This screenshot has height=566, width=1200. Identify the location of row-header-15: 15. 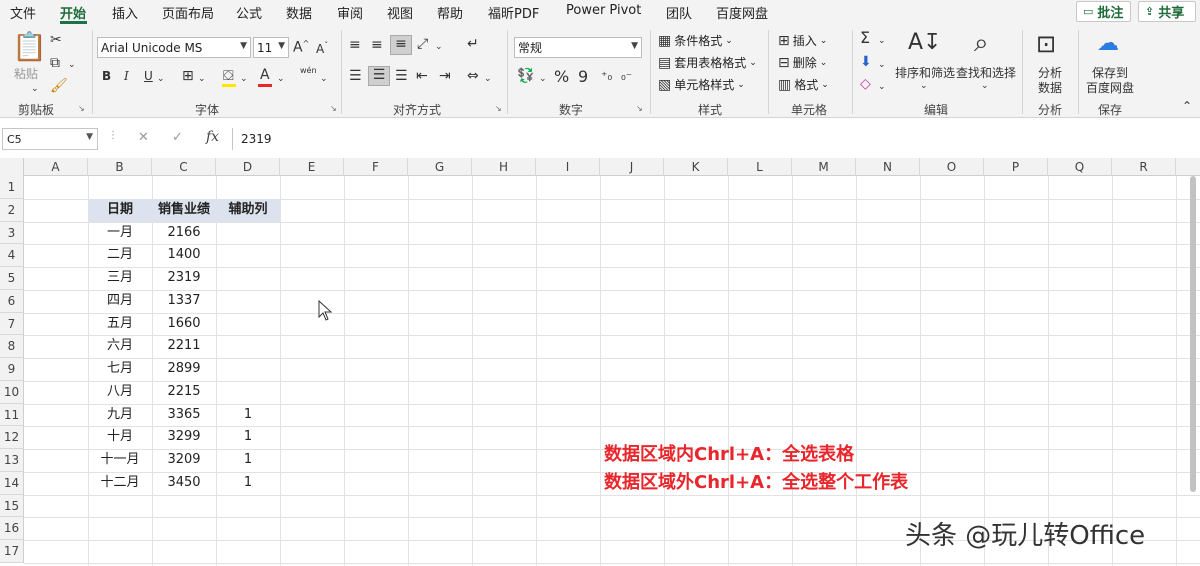
(12, 506).